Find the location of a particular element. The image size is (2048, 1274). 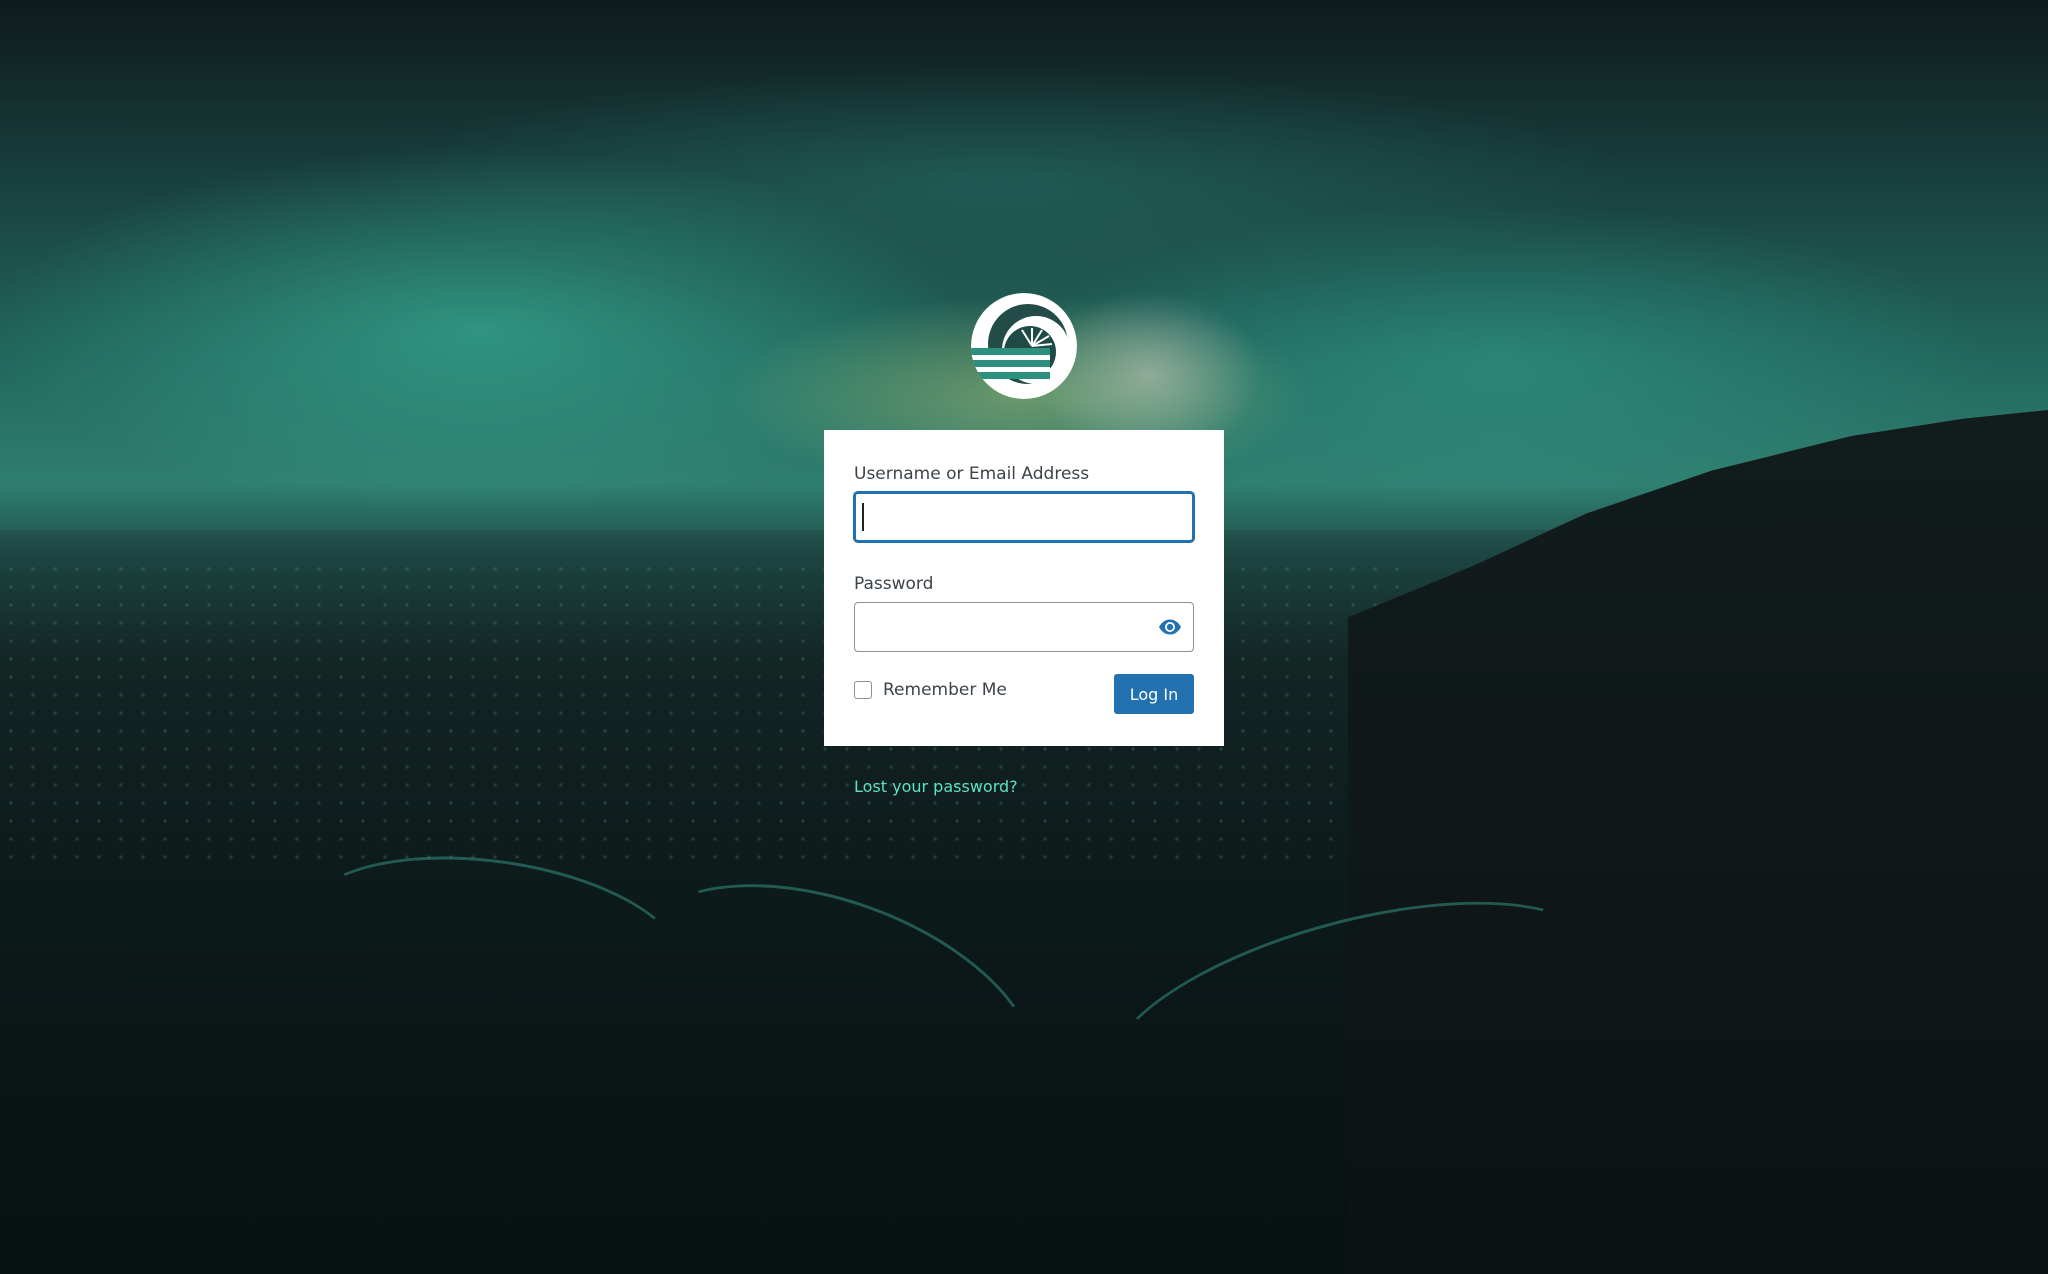

username-field is located at coordinates (1024, 517).